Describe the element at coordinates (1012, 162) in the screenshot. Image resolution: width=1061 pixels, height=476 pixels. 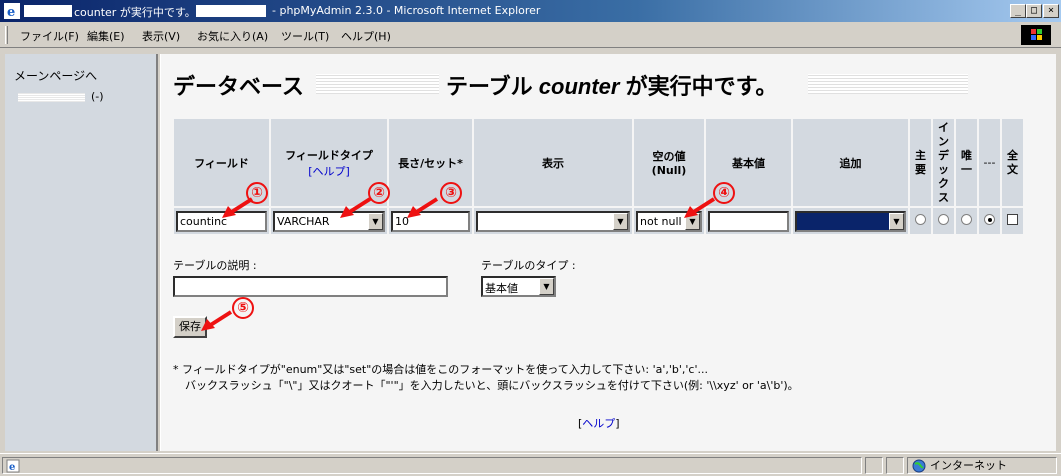
I see `header-fulltext: 全 文` at that location.